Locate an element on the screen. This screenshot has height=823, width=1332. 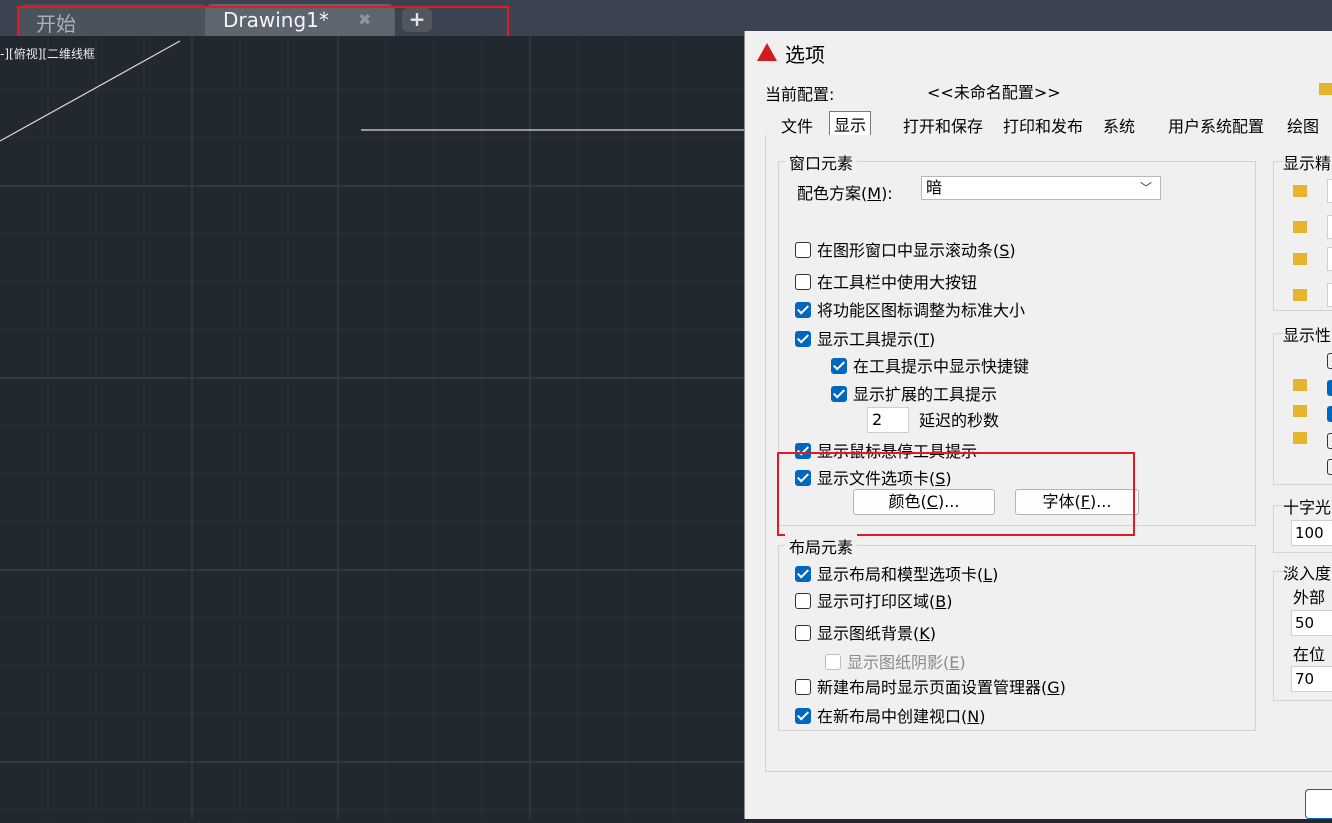
ok-button is located at coordinates (1318, 804).